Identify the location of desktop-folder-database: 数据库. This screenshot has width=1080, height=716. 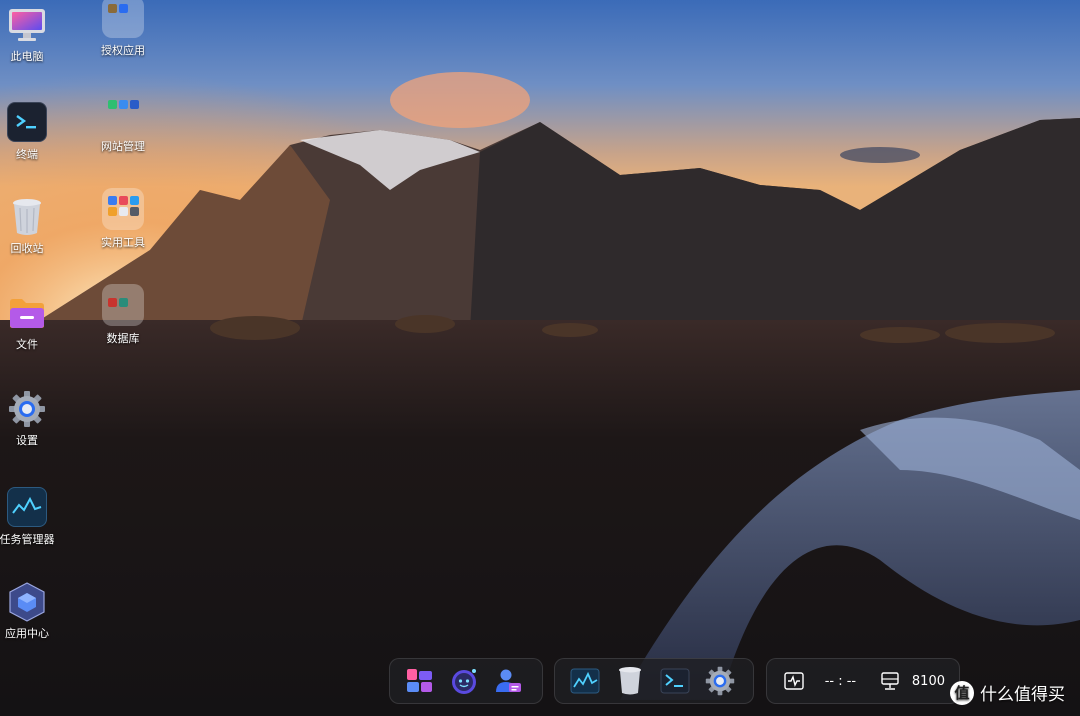
(123, 315).